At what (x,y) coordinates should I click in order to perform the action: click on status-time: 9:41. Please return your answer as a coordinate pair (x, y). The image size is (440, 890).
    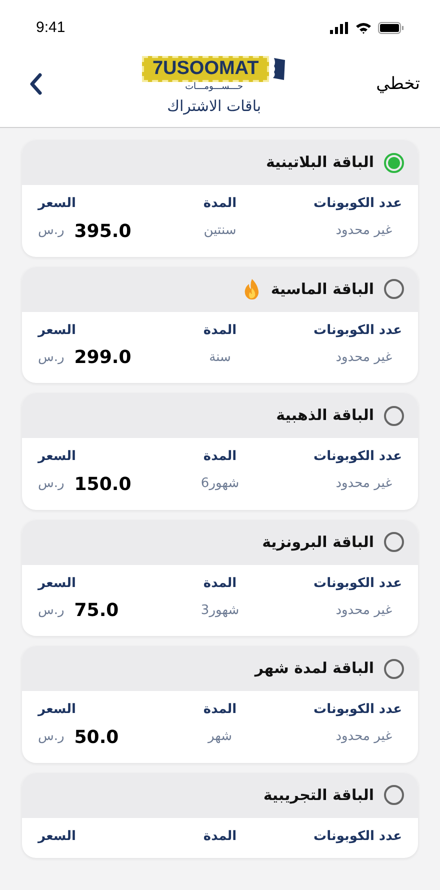
    Looking at the image, I should click on (51, 28).